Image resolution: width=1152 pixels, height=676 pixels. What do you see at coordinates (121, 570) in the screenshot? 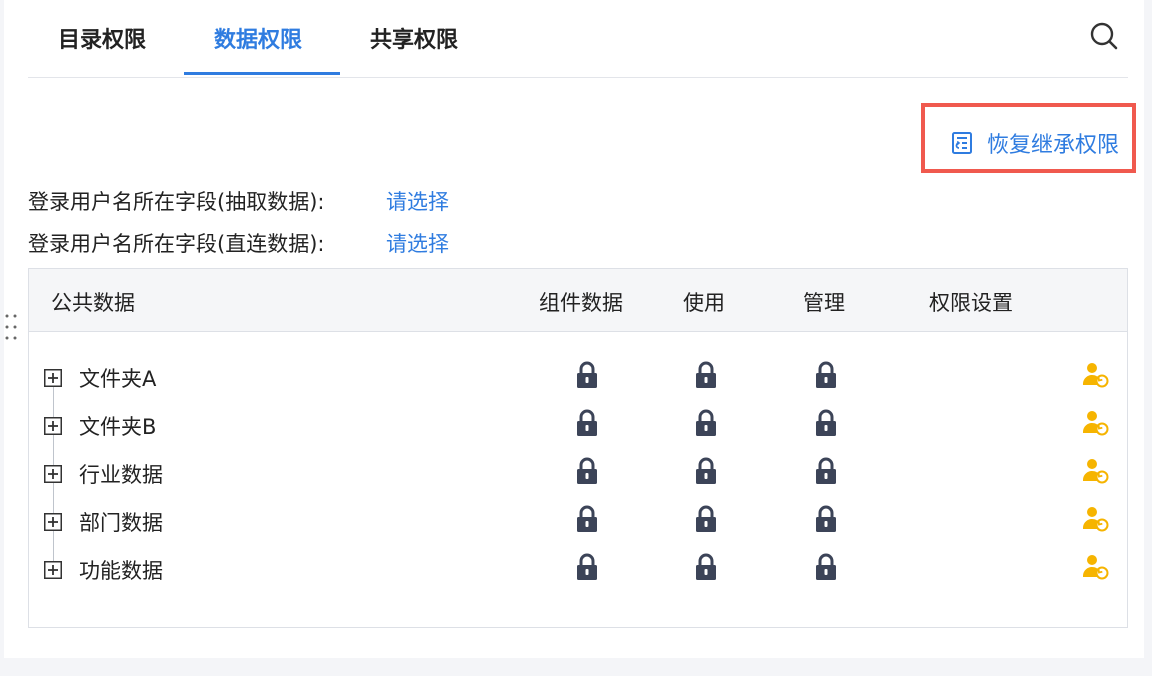
I see `tree-node-label: 功能数据` at bounding box center [121, 570].